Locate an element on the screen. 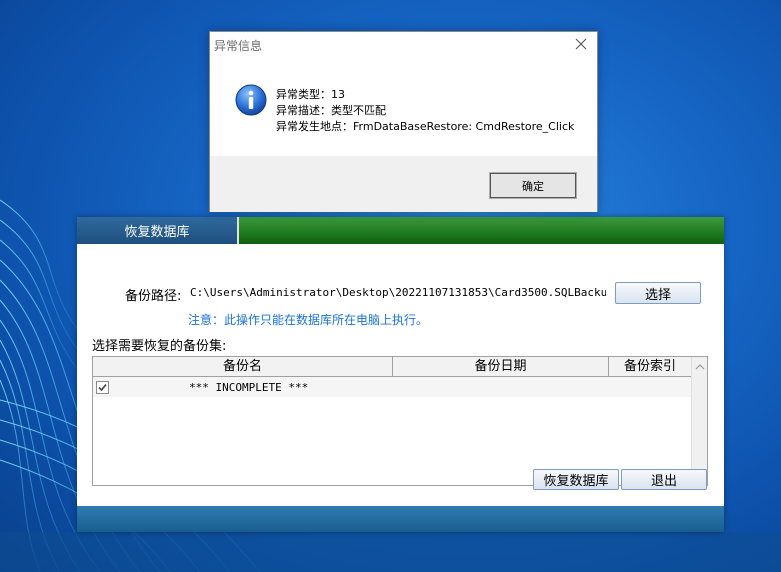  backup-path-label: 备份路径: is located at coordinates (153, 296).